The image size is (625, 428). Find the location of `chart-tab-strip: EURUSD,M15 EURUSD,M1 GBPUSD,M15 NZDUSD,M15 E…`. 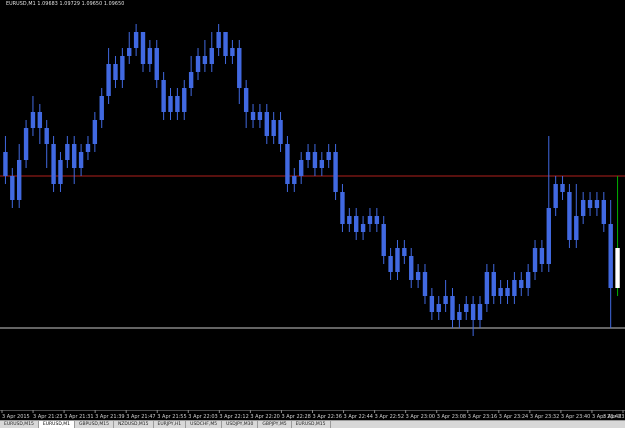

chart-tab-strip: EURUSD,M15 EURUSD,M1 GBPUSD,M15 NZDUSD,M15 E… is located at coordinates (312, 424).